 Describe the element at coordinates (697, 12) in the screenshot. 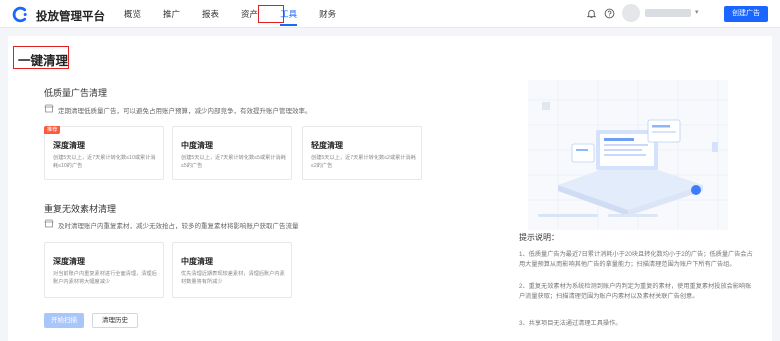

I see `chevron-down-icon: ▾` at that location.